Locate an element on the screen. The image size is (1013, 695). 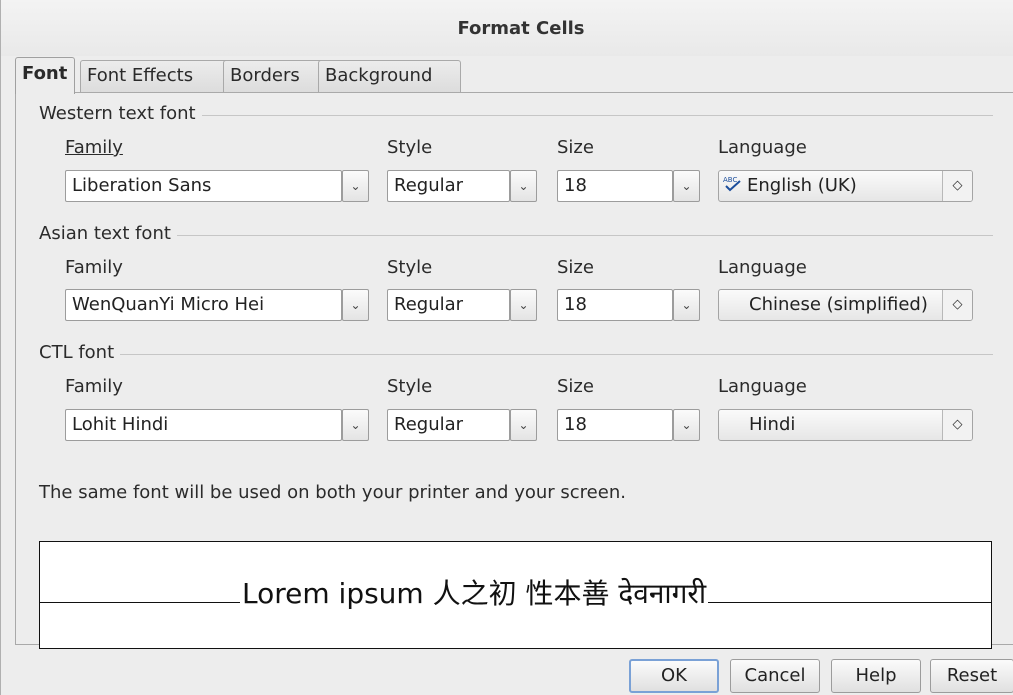
ctl-size-value: 18 is located at coordinates (575, 424).